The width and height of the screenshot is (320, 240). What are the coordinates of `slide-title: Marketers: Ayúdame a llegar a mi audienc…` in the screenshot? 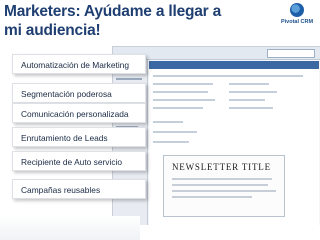 It's located at (113, 21).